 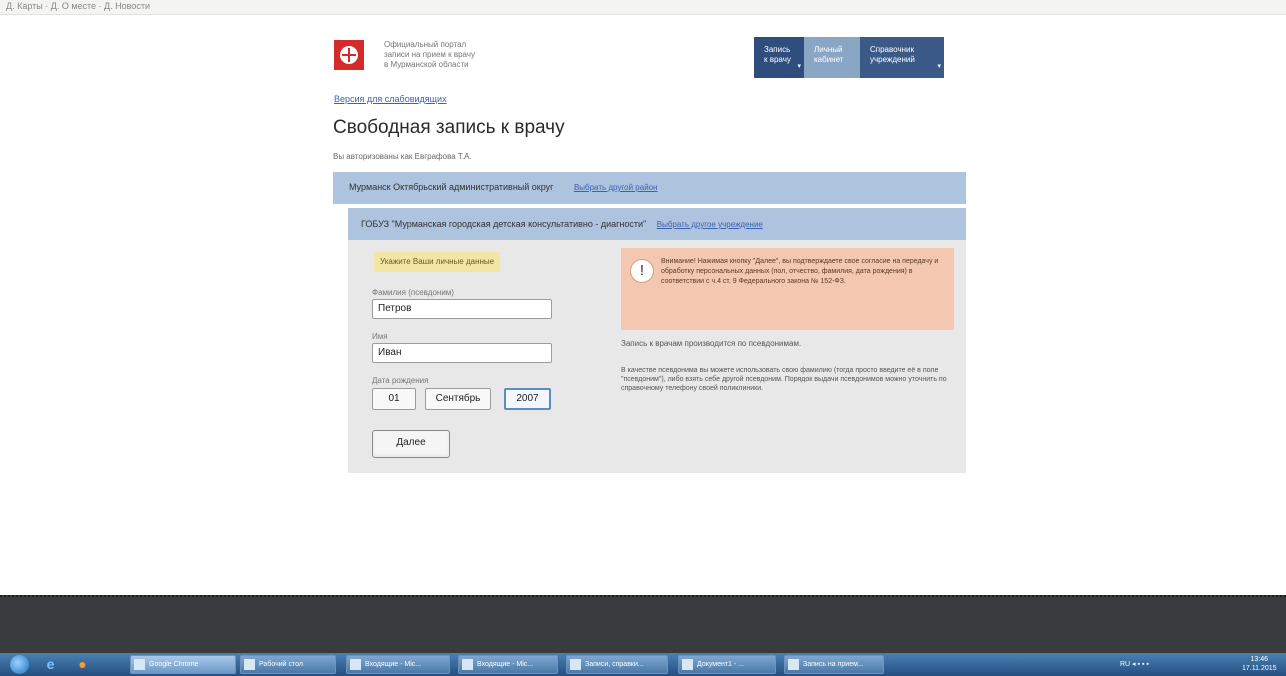 I want to click on change-institution-link: Выбрать другое учреждение, so click(x=710, y=224).